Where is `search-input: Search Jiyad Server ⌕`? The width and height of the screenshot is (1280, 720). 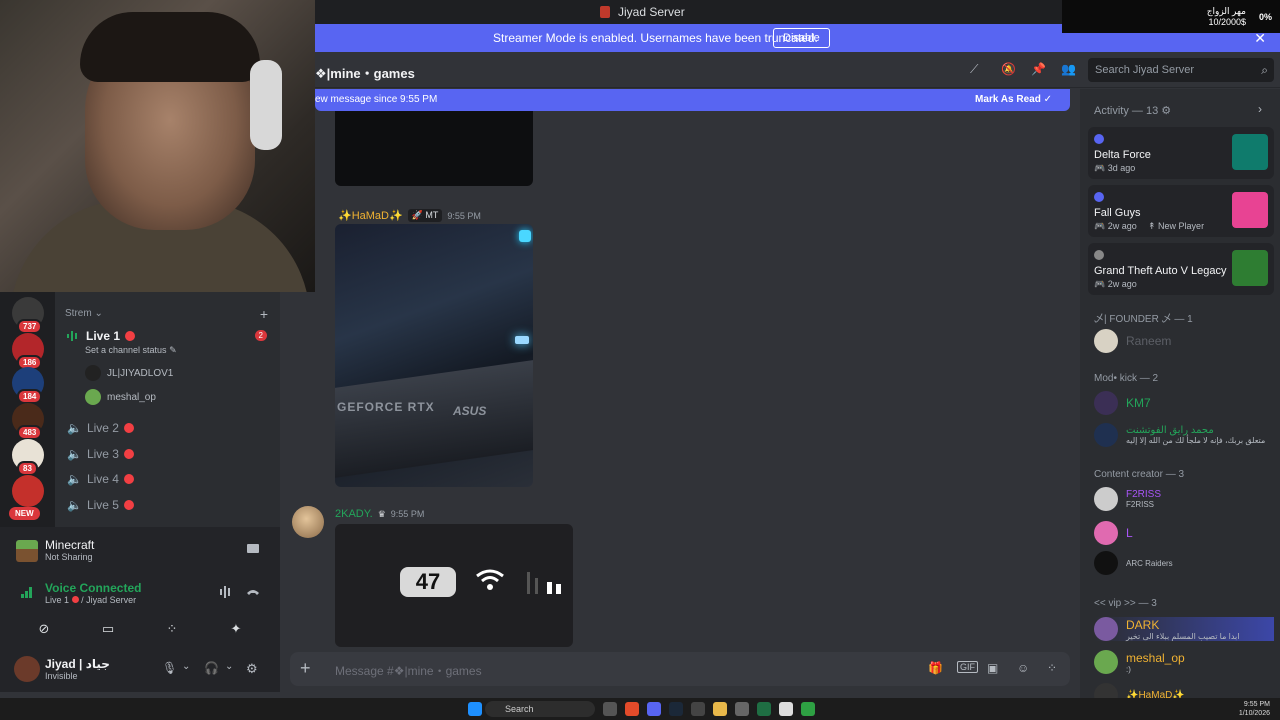
search-input: Search Jiyad Server ⌕ is located at coordinates (1181, 70).